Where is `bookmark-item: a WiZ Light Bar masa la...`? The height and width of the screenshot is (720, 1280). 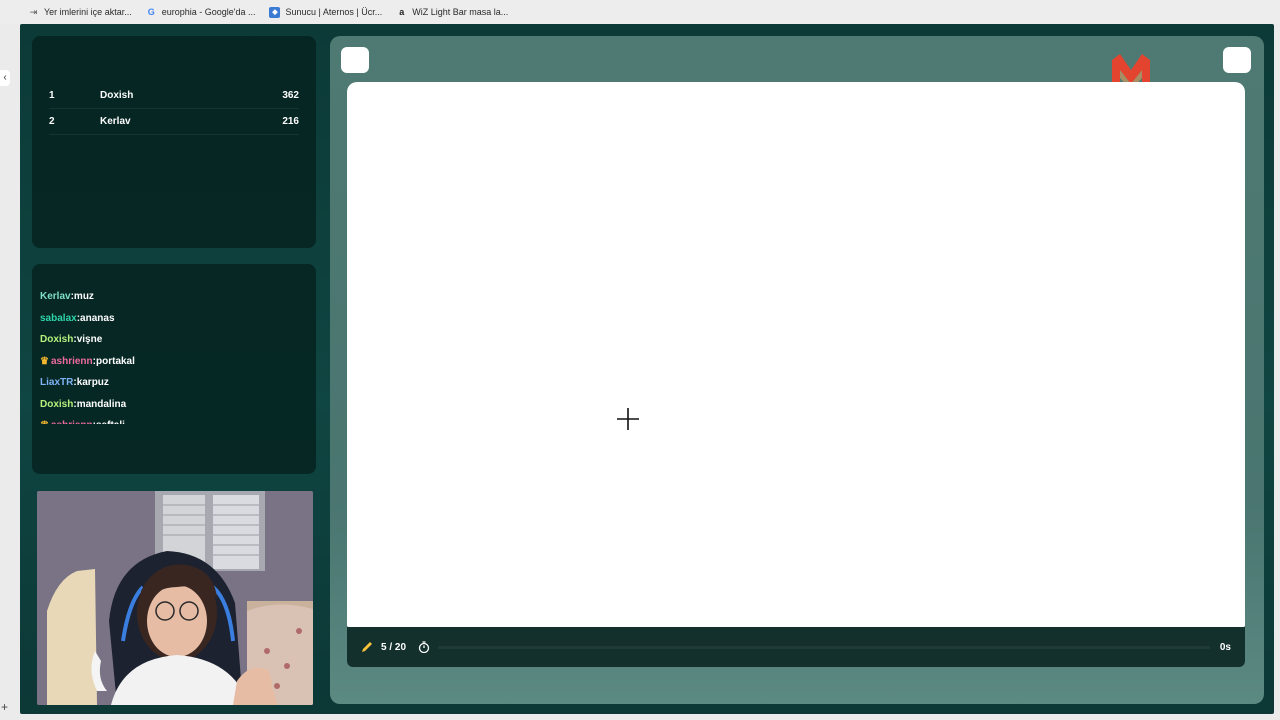
bookmark-item: a WiZ Light Bar masa la... is located at coordinates (452, 12).